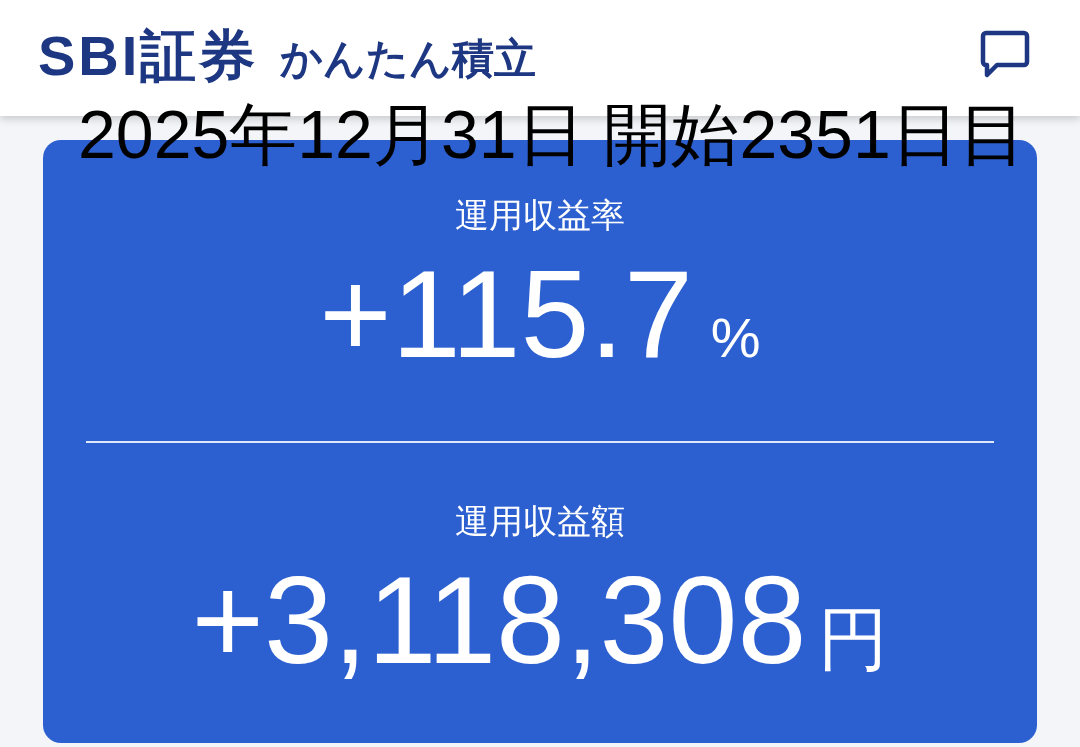 This screenshot has width=1080, height=747. What do you see at coordinates (540, 620) in the screenshot?
I see `metric-value: +3,118,308 円` at bounding box center [540, 620].